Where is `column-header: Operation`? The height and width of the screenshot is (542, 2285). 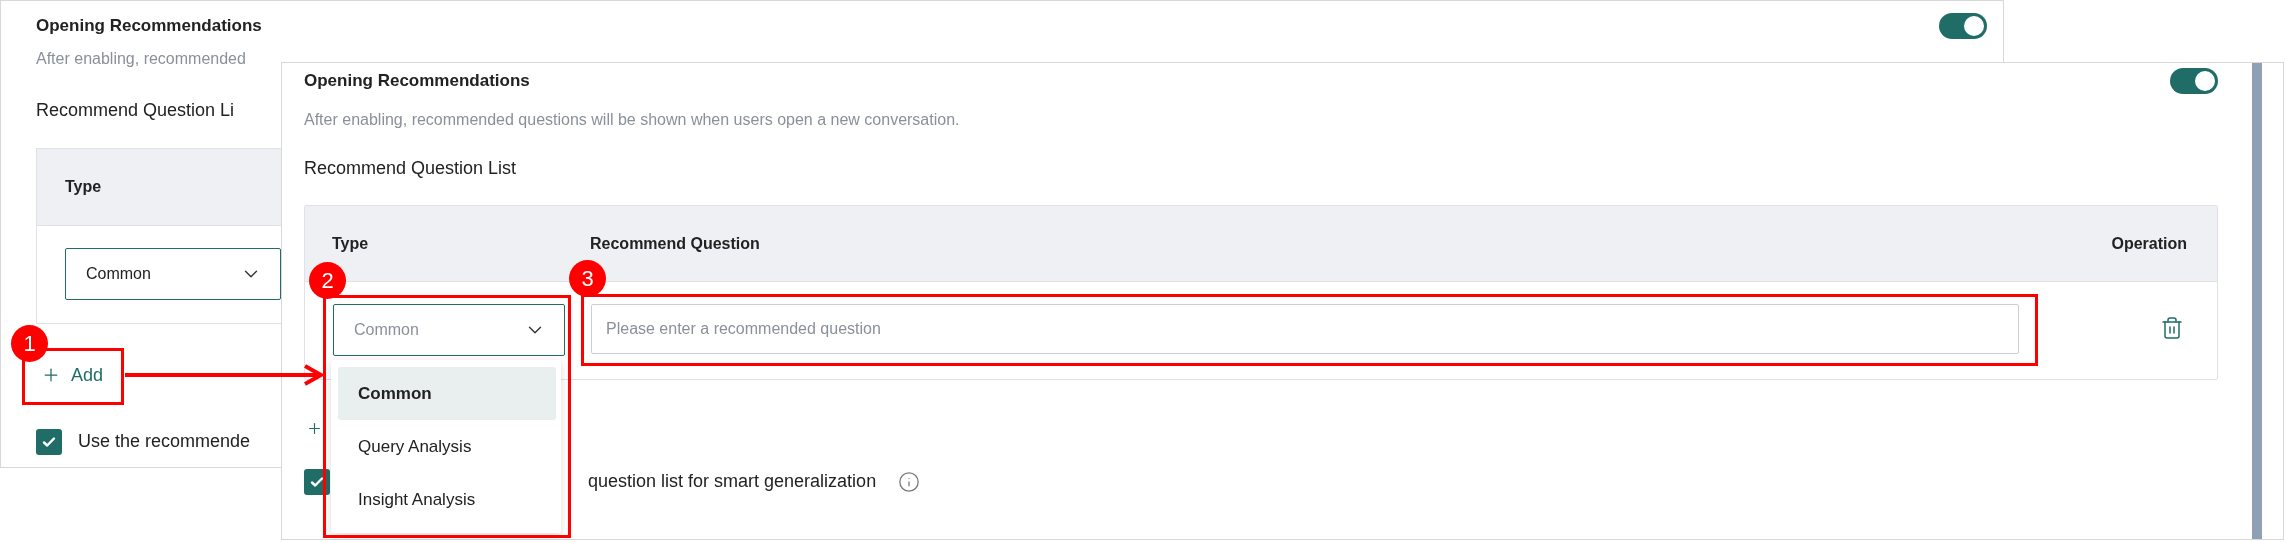
column-header: Operation is located at coordinates (2149, 243).